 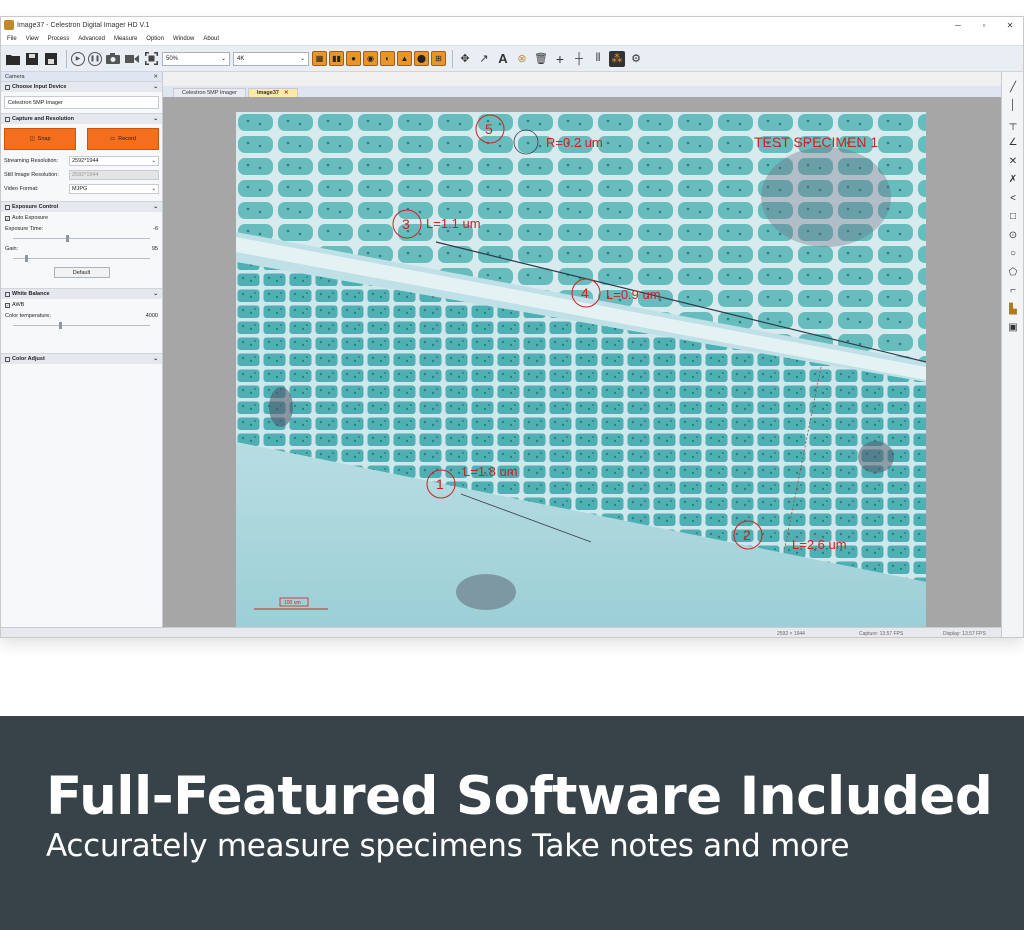 I want to click on multi-angle-tool-icon: ✗, so click(x=1013, y=180).